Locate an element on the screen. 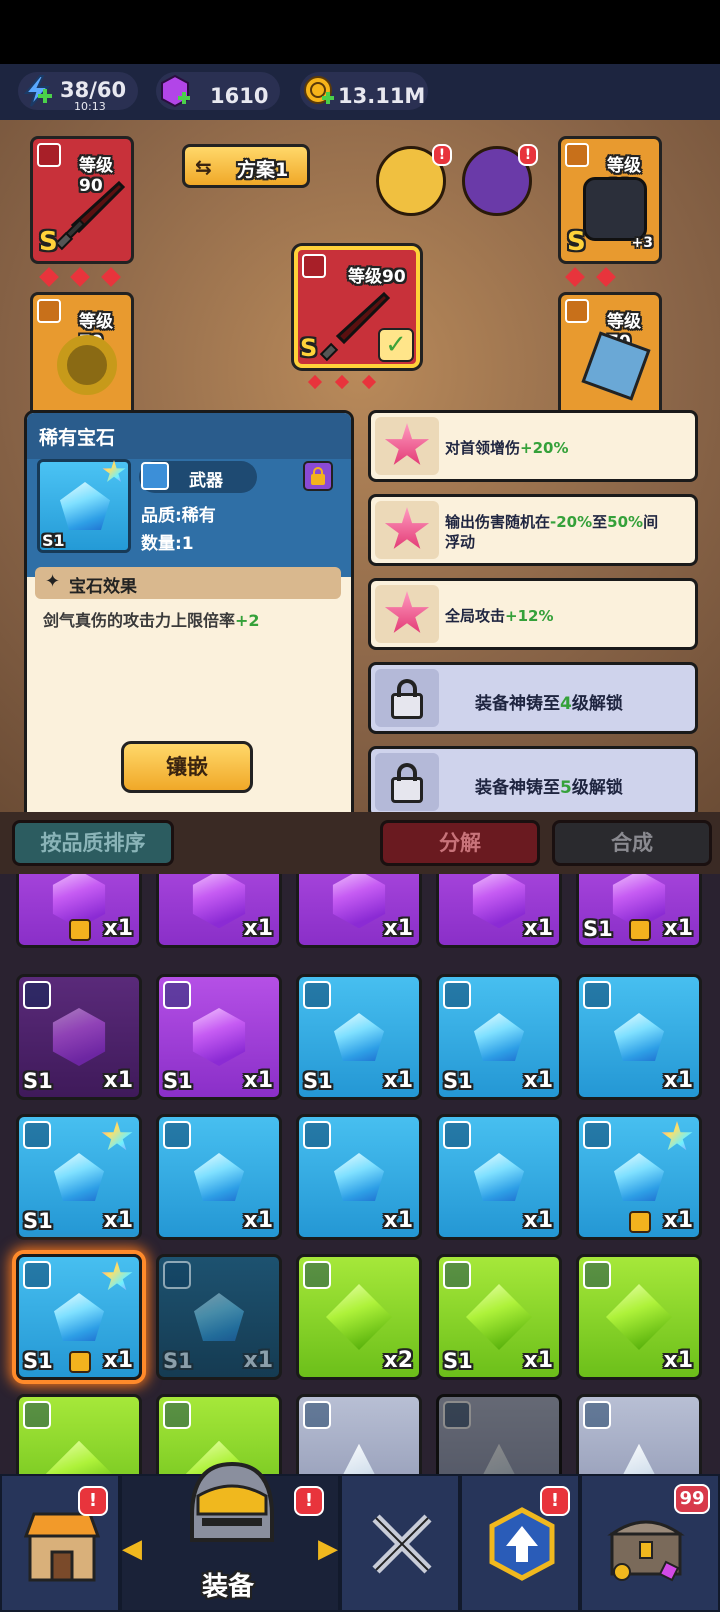  equip-slot-ring: 等级70 is located at coordinates (82, 356).